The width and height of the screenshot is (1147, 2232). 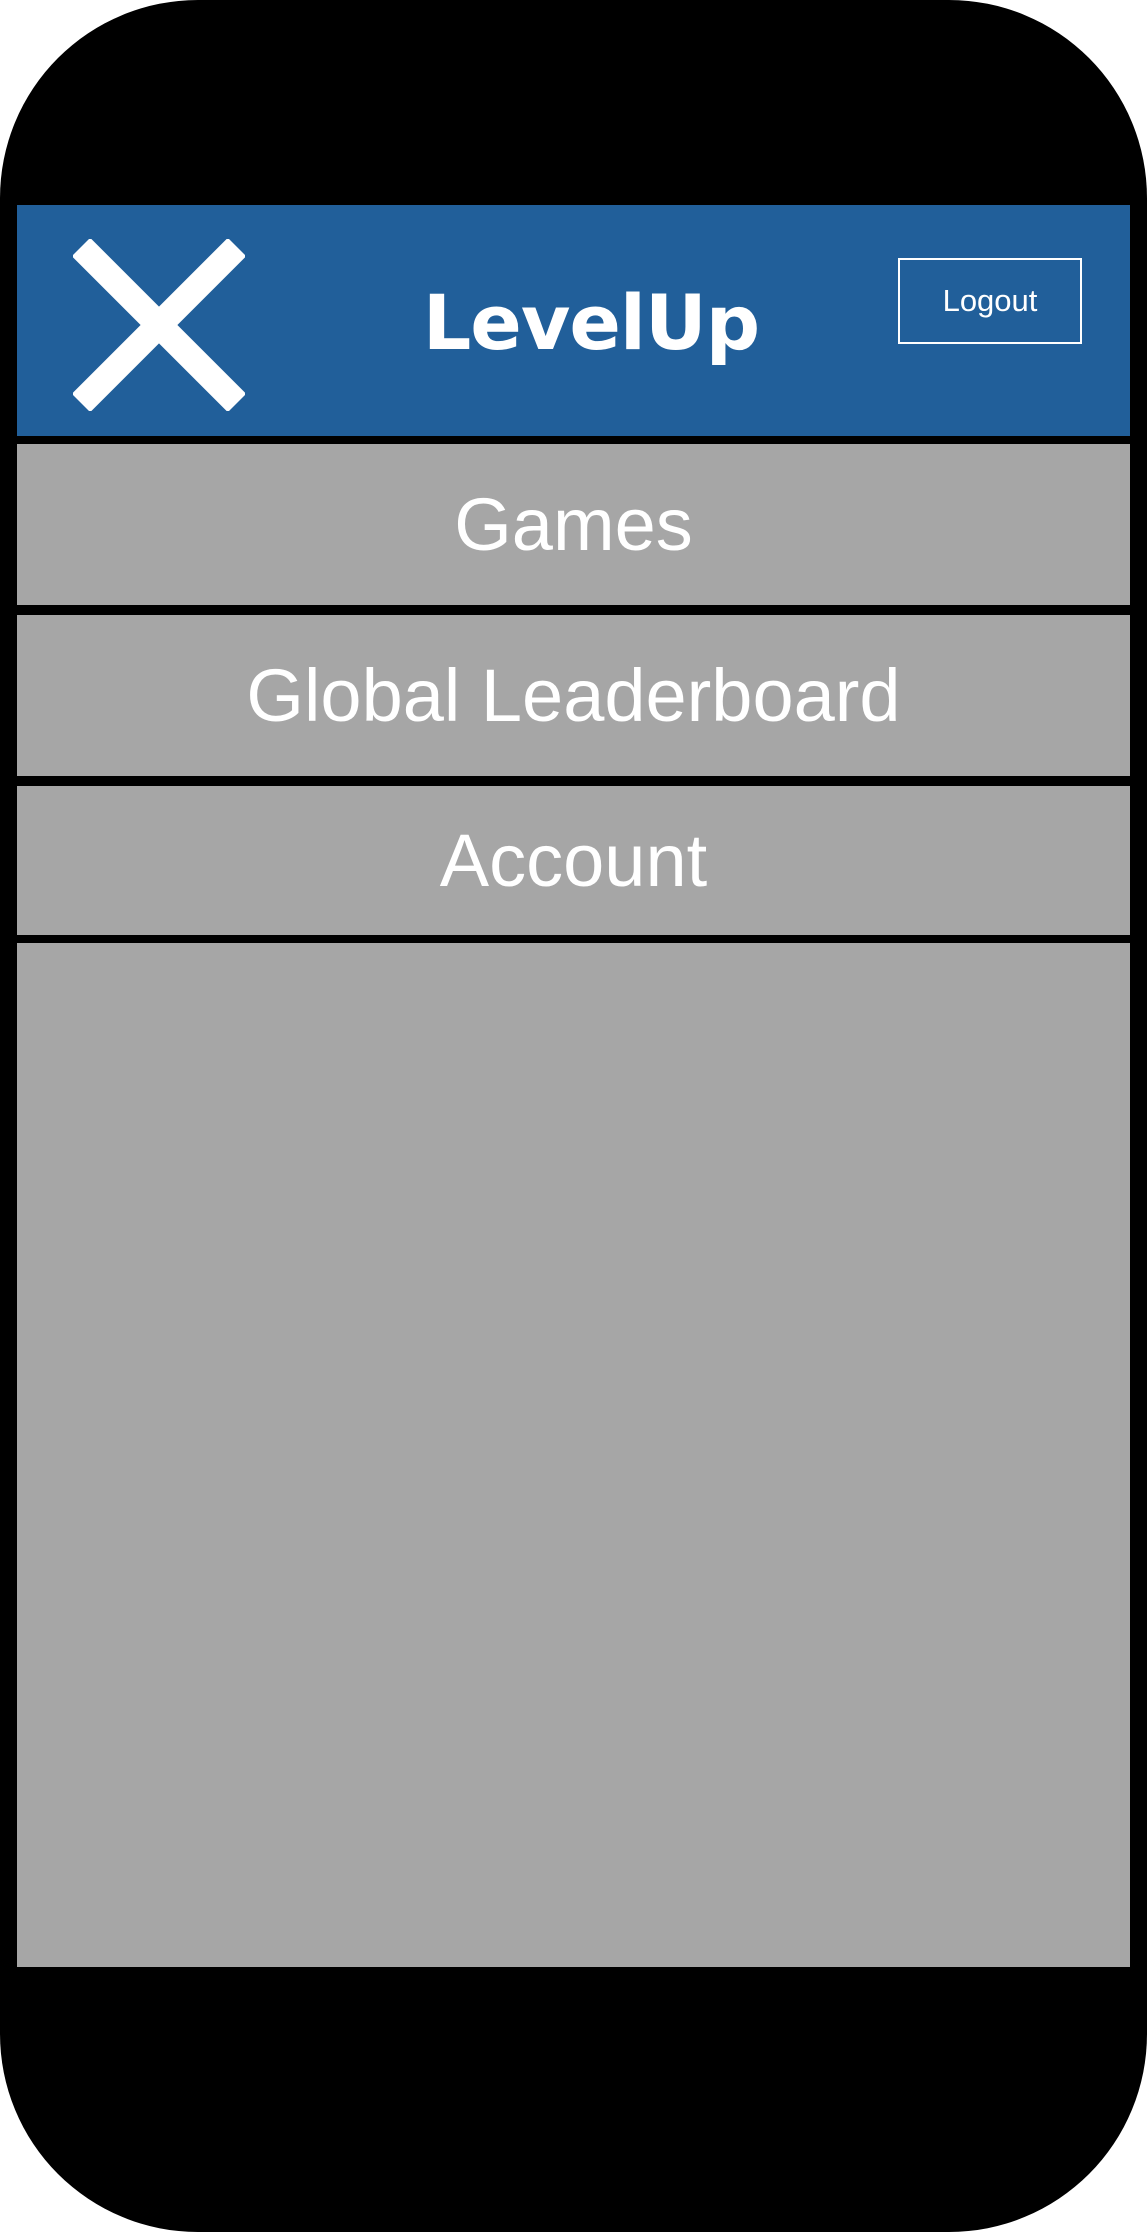 I want to click on app-header: LevelUp Logout, so click(x=573, y=320).